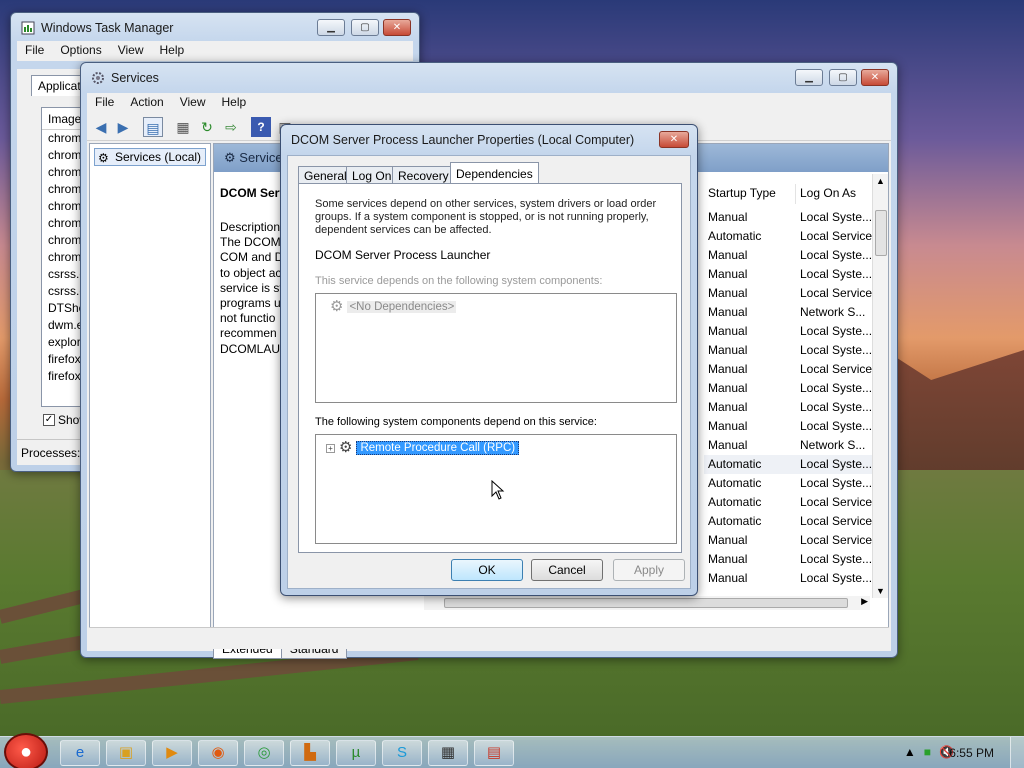 The height and width of the screenshot is (768, 1024). Describe the element at coordinates (402, 753) in the screenshot. I see `skype-icon: S` at that location.